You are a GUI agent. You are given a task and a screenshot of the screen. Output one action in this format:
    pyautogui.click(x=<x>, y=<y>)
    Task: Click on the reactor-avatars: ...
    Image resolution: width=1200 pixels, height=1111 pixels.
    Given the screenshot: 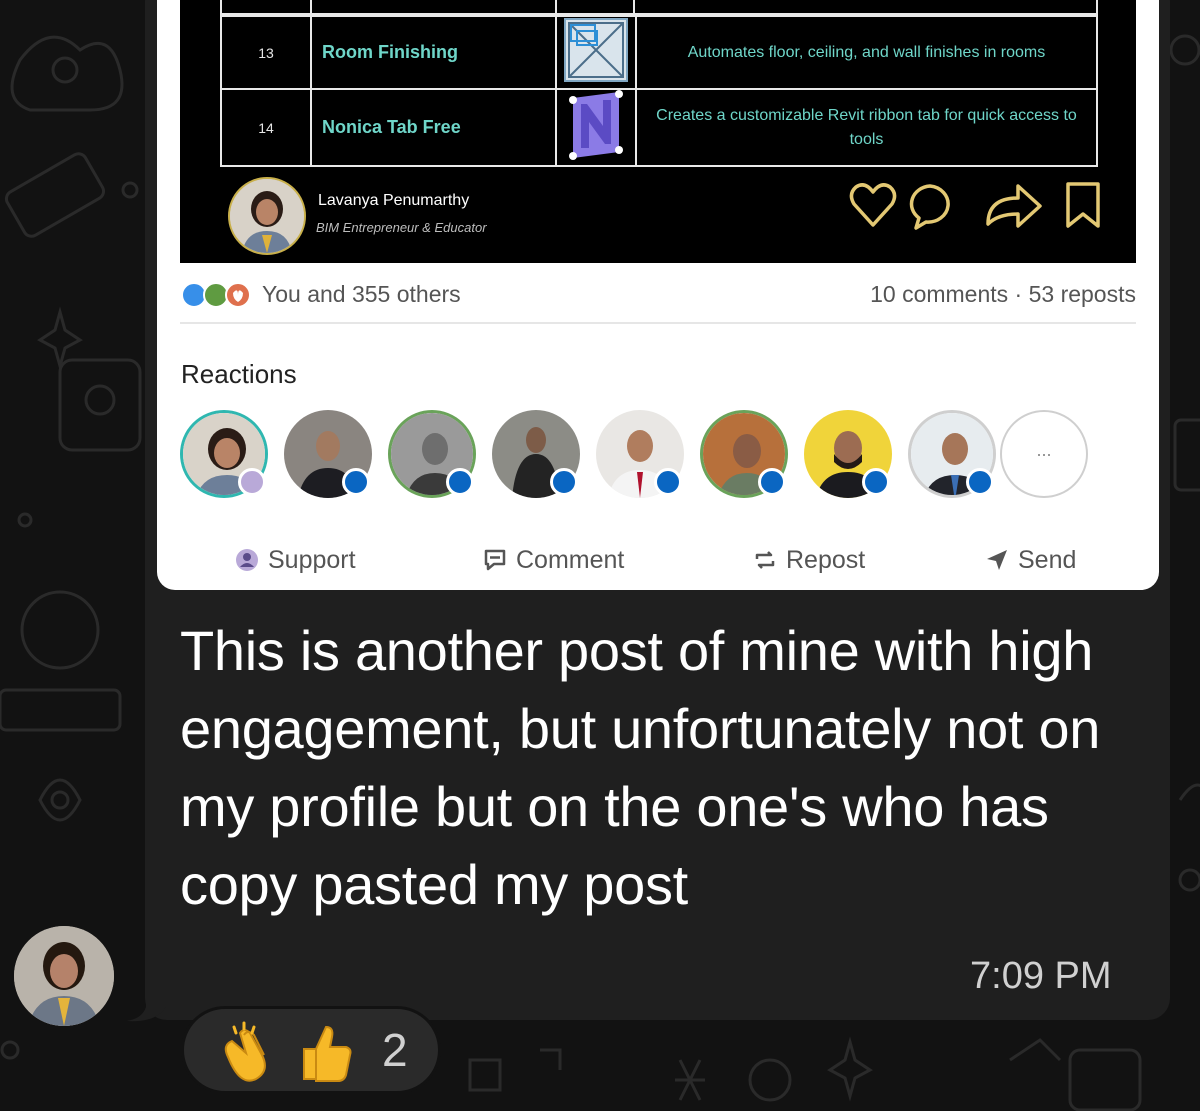 What is the action you would take?
    pyautogui.click(x=640, y=456)
    